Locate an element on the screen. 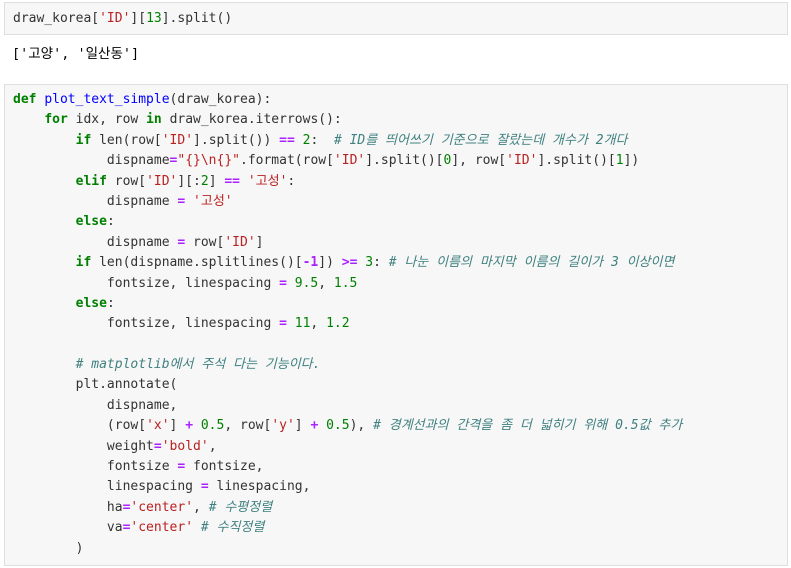  code-token: dispname, is located at coordinates (95, 405).